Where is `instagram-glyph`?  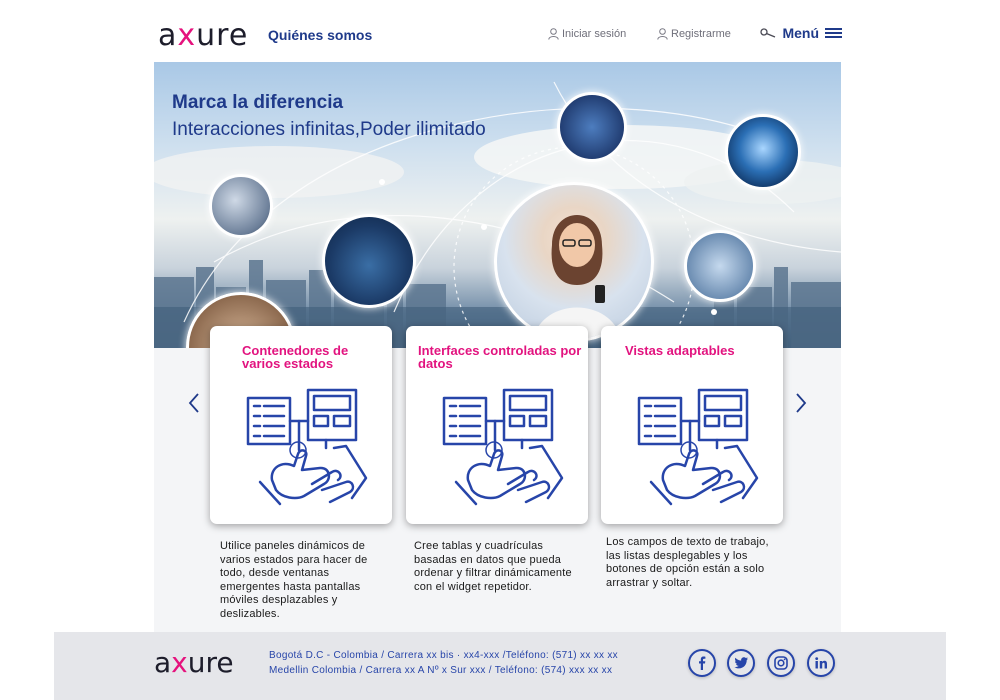 instagram-glyph is located at coordinates (781, 663).